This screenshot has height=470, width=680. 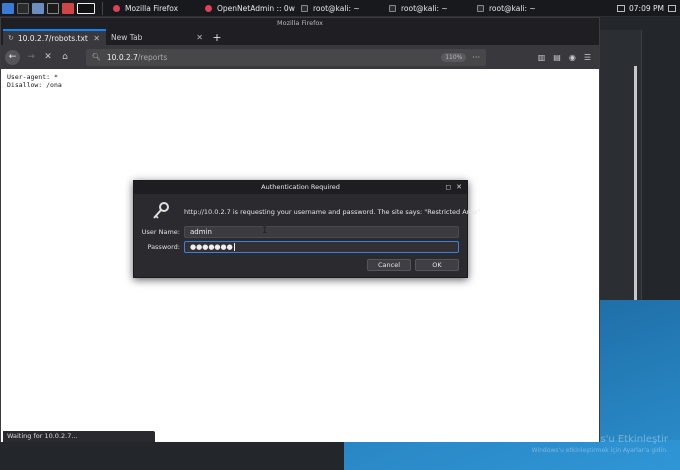 I want to click on url-path: /reports, so click(x=152, y=57).